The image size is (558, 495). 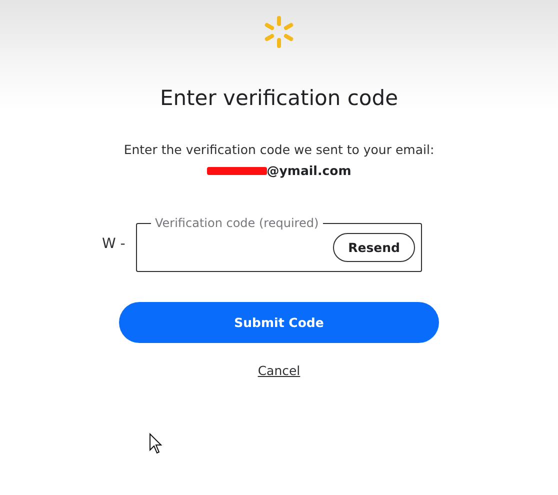 What do you see at coordinates (156, 444) in the screenshot?
I see `mouse-pointer-icon` at bounding box center [156, 444].